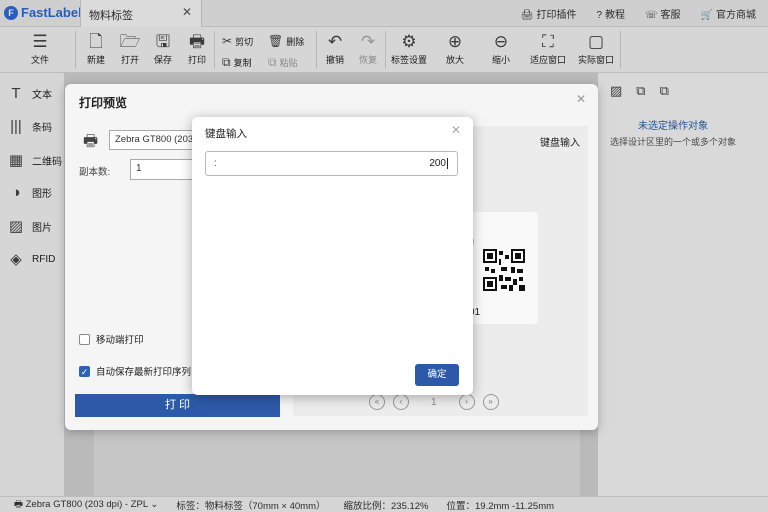 The width and height of the screenshot is (768, 512). What do you see at coordinates (177, 405) in the screenshot?
I see `print-submit-button: 打 印` at bounding box center [177, 405].